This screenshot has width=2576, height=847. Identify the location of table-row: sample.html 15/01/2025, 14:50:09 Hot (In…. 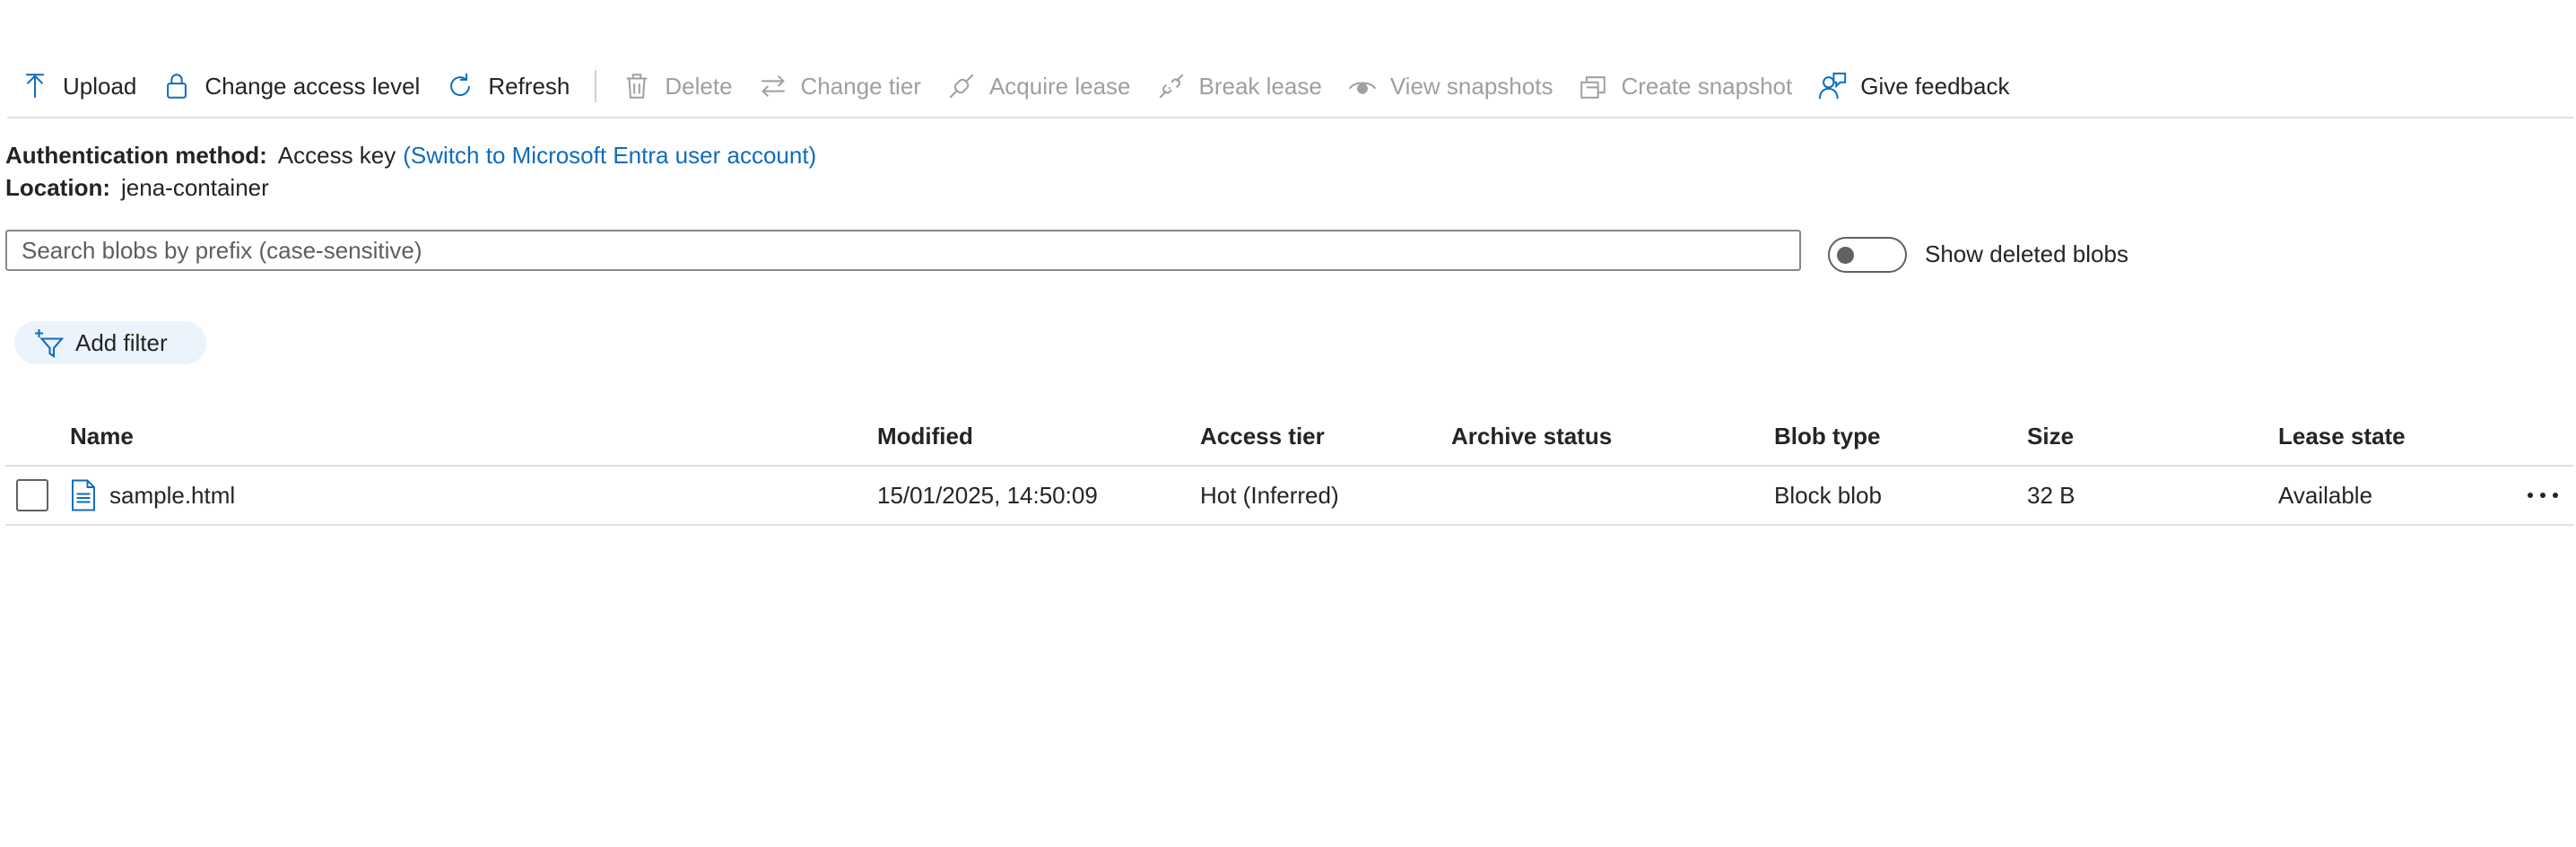
(1289, 496).